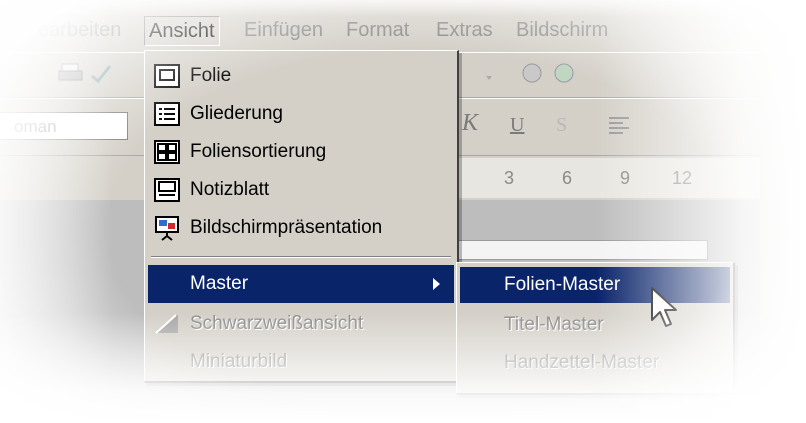 The image size is (806, 423). I want to click on align-left-icon, so click(619, 125).